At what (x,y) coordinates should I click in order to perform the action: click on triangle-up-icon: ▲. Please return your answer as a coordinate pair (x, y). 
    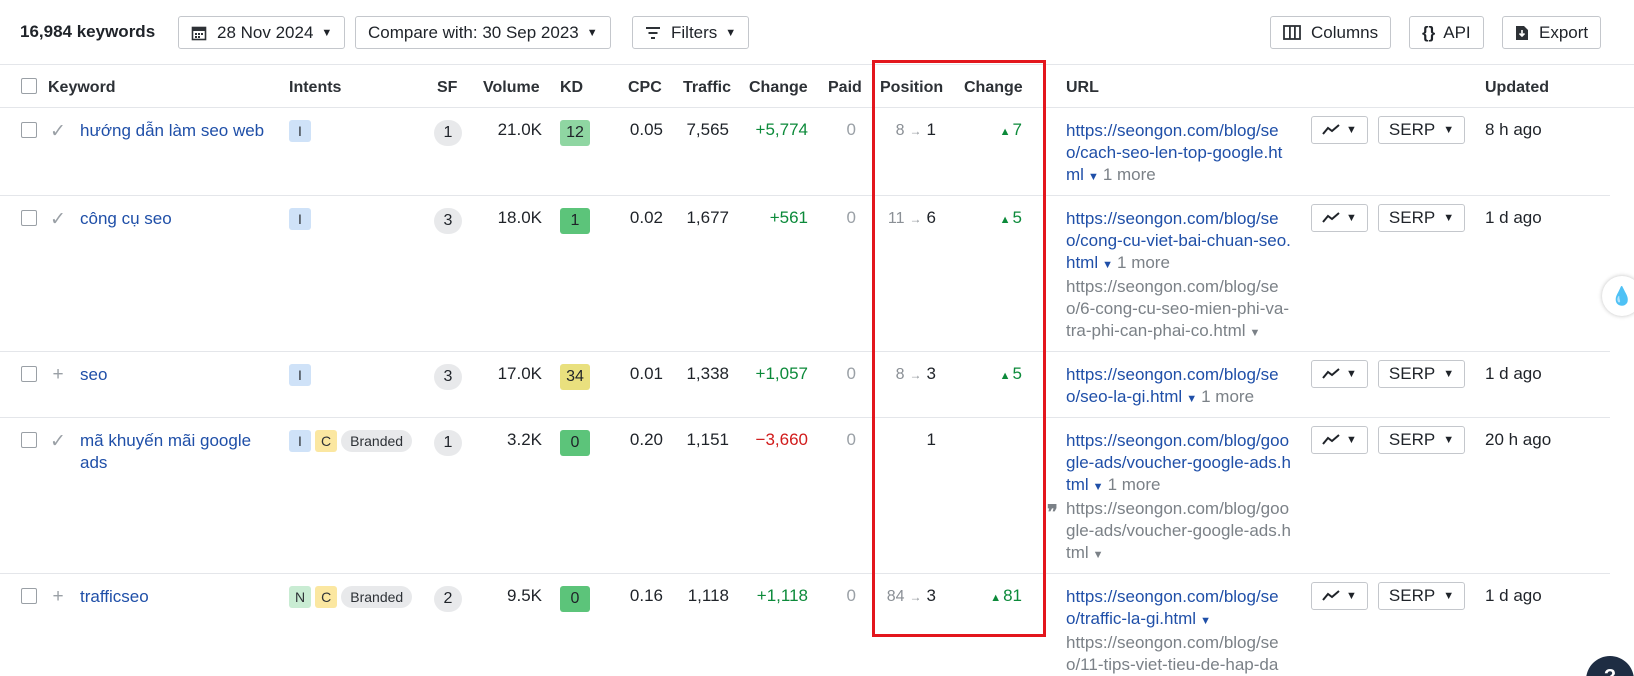
    Looking at the image, I should click on (996, 598).